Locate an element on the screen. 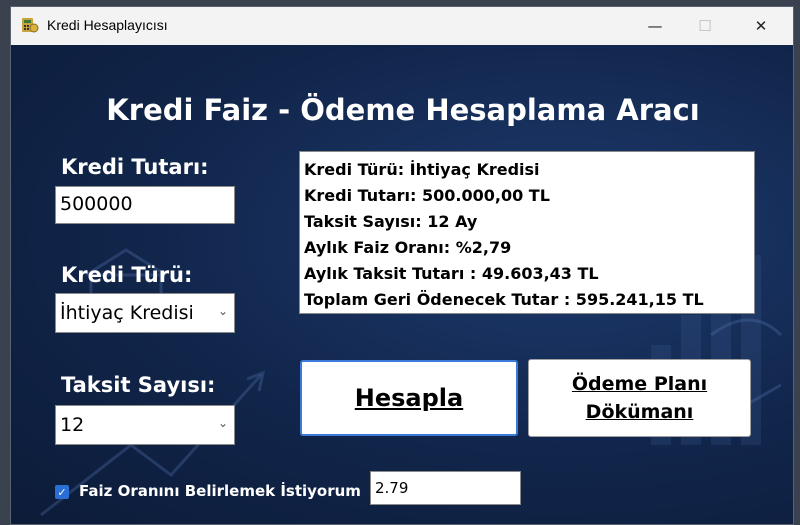 This screenshot has width=800, height=525. minimize-button: — is located at coordinates (655, 26).